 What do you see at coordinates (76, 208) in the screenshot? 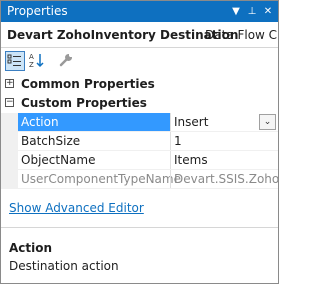
I see `show-advanced-editor-link: Show Advanced Editor` at bounding box center [76, 208].